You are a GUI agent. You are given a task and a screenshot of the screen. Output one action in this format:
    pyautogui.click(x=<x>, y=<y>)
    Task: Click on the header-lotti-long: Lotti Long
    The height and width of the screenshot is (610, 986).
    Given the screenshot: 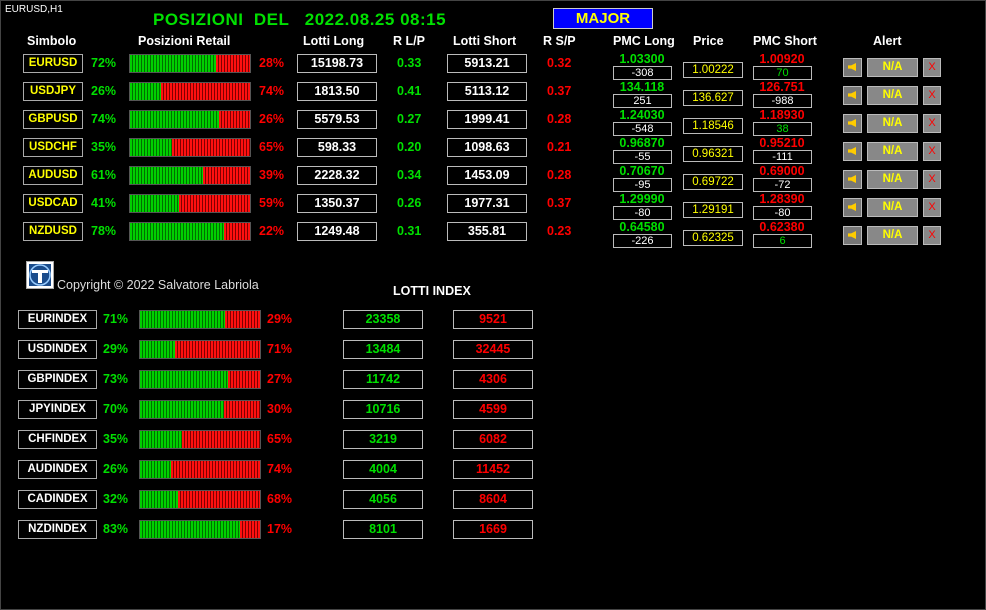 What is the action you would take?
    pyautogui.click(x=334, y=41)
    